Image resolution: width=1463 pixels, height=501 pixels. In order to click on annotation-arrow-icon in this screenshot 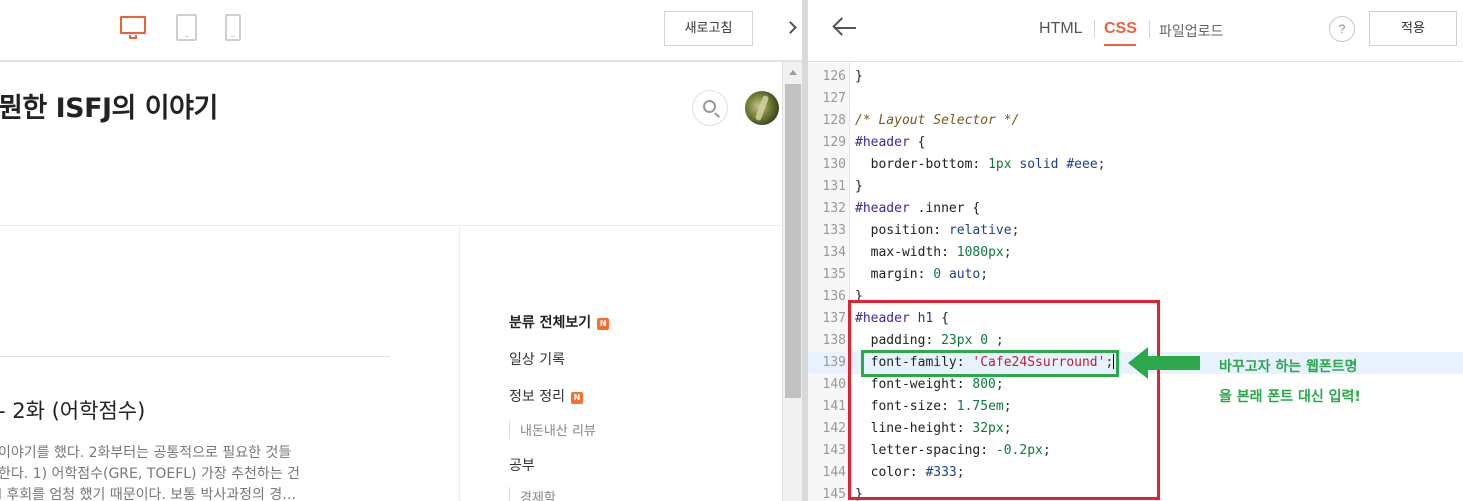, I will do `click(1164, 363)`.